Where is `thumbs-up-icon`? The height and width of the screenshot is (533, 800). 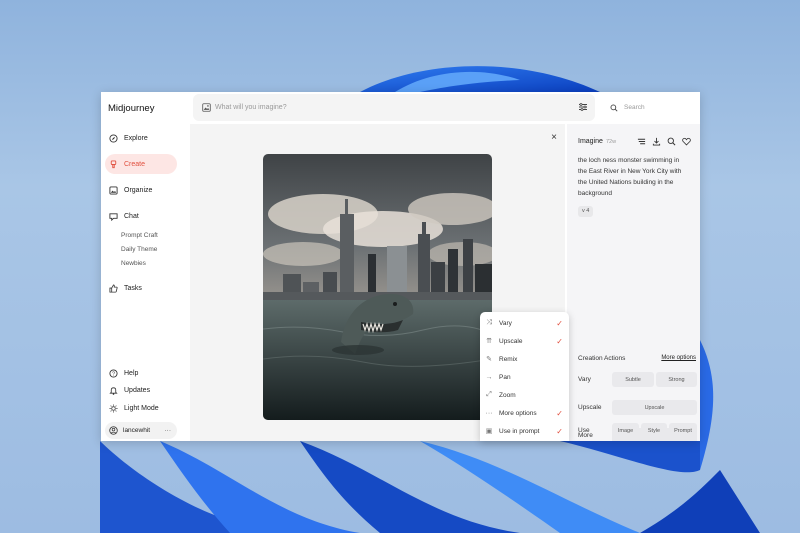
thumbs-up-icon is located at coordinates (113, 288).